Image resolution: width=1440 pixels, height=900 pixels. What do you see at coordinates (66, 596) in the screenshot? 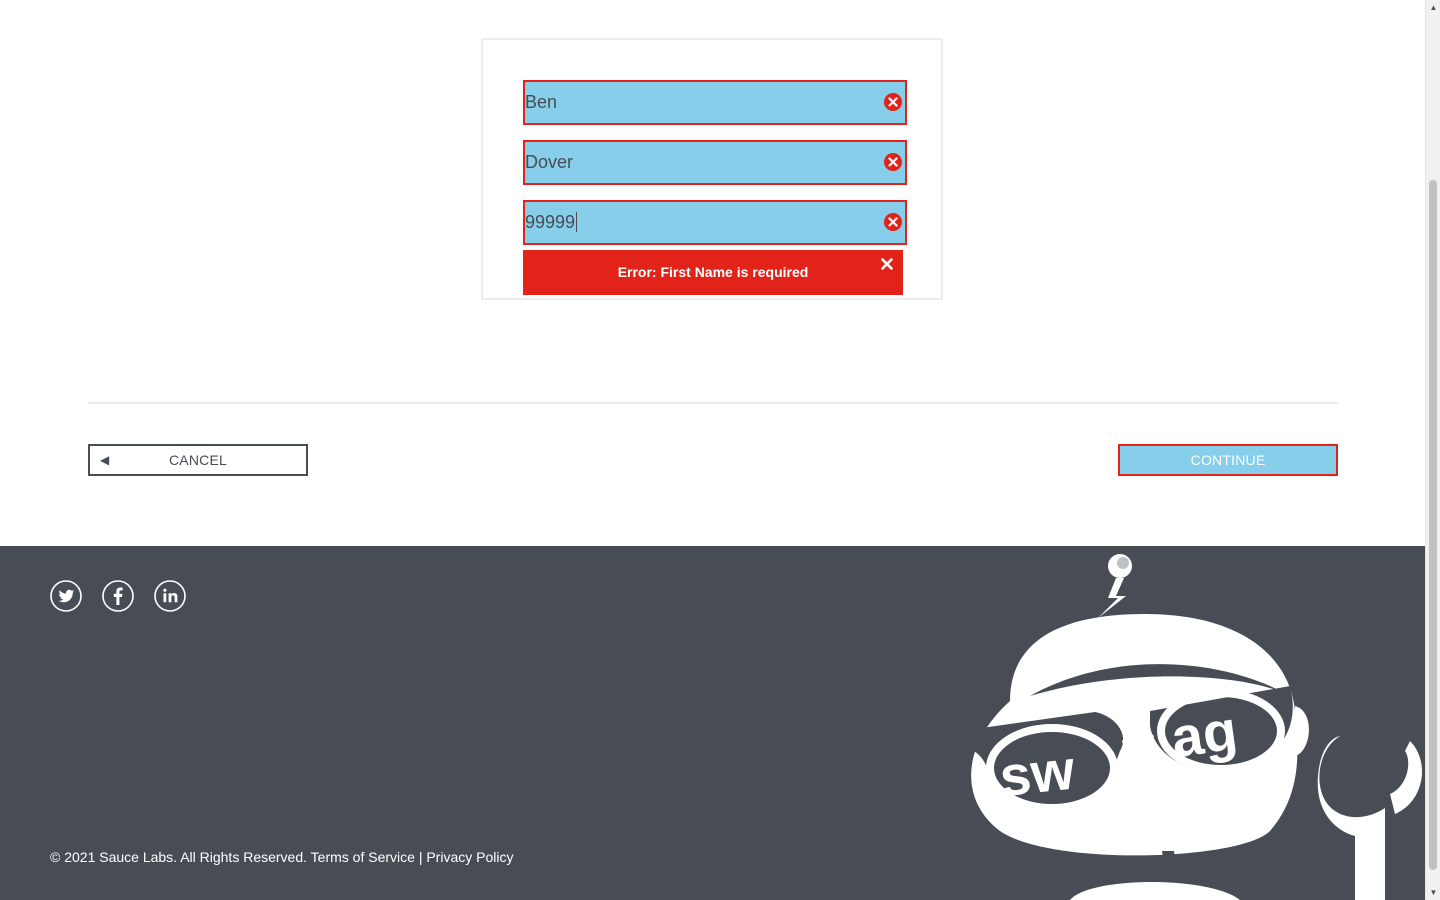
I see `twitter-icon` at bounding box center [66, 596].